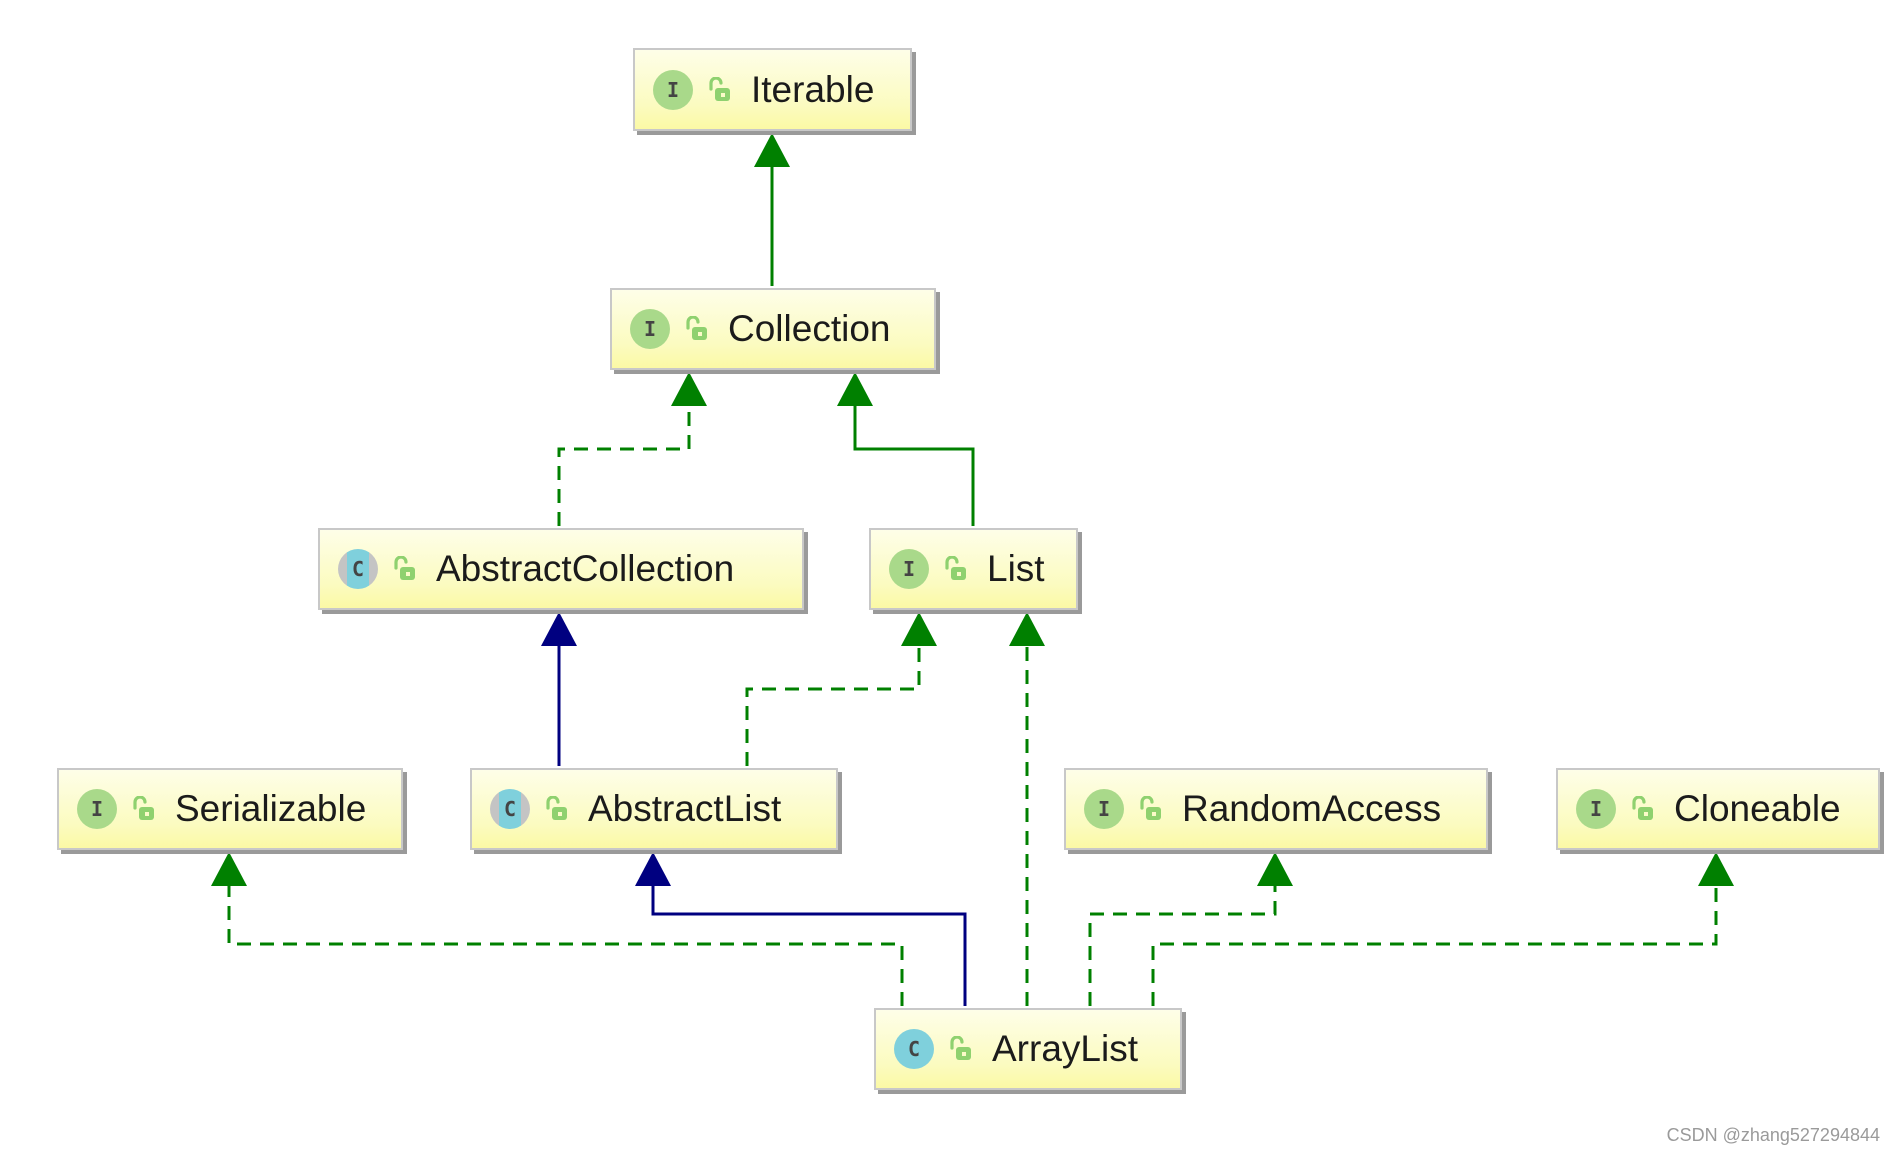 Image resolution: width=1896 pixels, height=1156 pixels. Describe the element at coordinates (685, 808) in the screenshot. I see `node-label: AbstractList` at that location.